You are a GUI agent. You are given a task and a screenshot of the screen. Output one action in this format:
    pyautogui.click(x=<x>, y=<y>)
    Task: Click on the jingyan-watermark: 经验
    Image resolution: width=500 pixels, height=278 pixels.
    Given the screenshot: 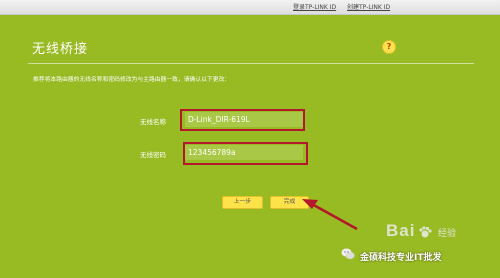 What is the action you would take?
    pyautogui.click(x=447, y=234)
    